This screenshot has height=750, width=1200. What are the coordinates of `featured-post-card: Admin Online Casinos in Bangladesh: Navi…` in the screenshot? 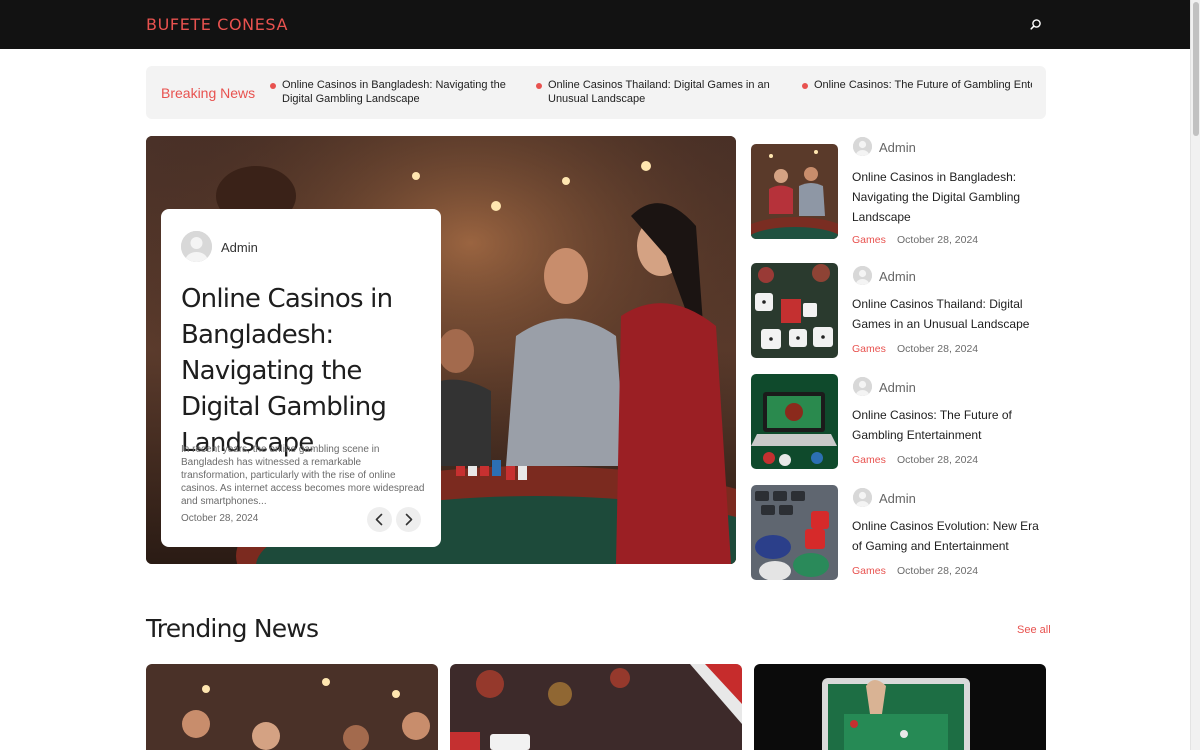 It's located at (301, 378).